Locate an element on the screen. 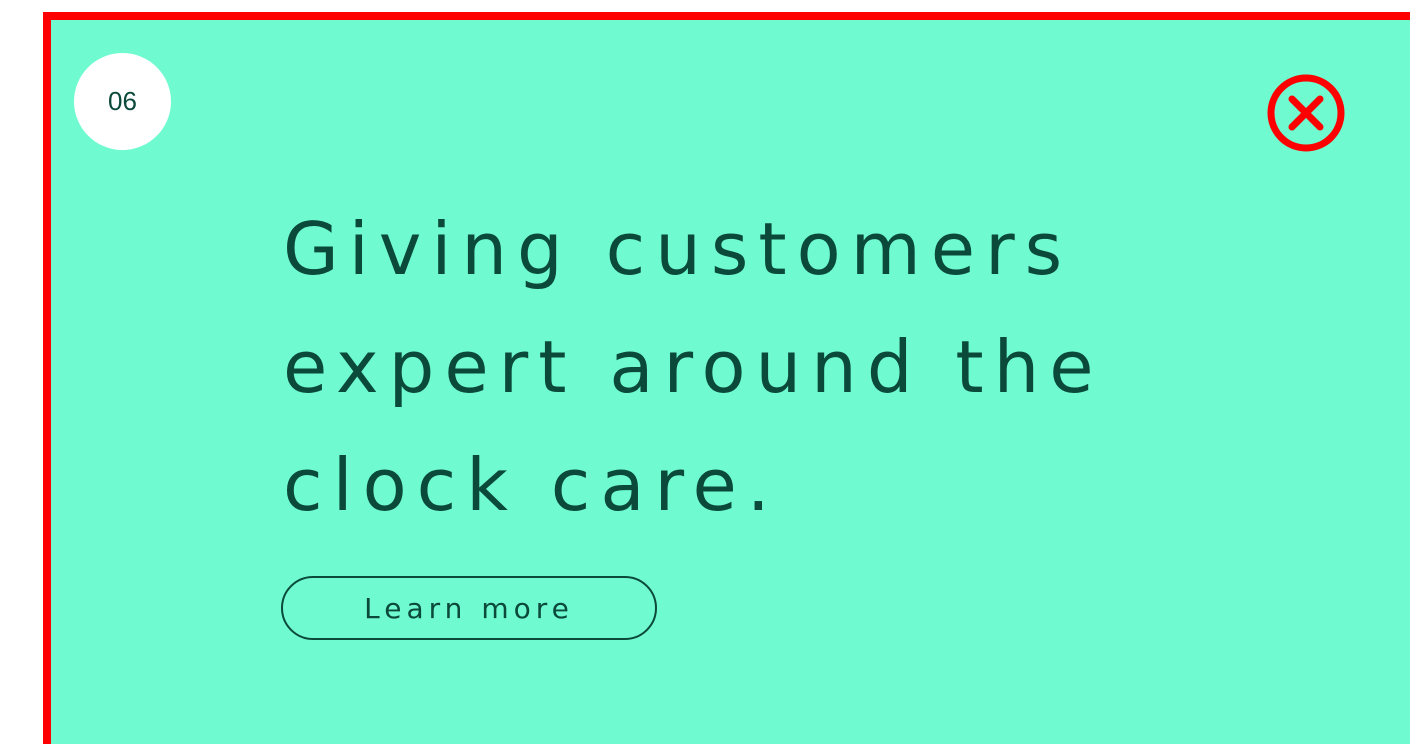 This screenshot has width=1410, height=744. step-number: 06 is located at coordinates (122, 101).